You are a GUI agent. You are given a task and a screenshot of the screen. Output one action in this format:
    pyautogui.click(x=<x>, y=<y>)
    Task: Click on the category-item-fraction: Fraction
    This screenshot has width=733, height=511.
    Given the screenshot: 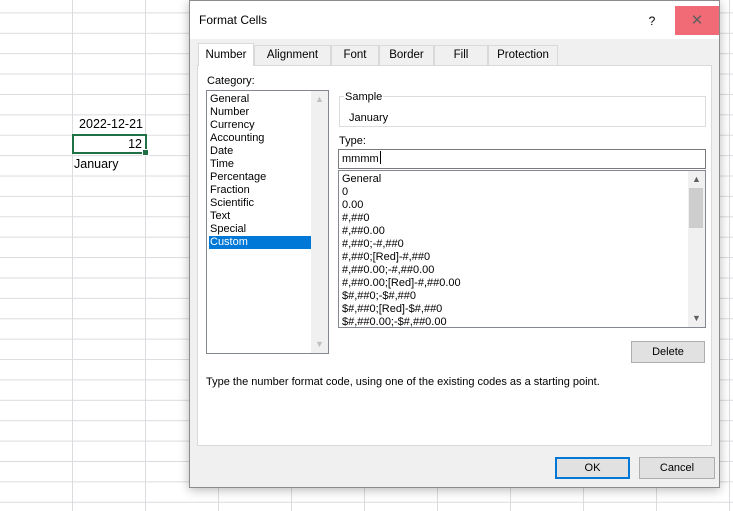 What is the action you would take?
    pyautogui.click(x=260, y=190)
    